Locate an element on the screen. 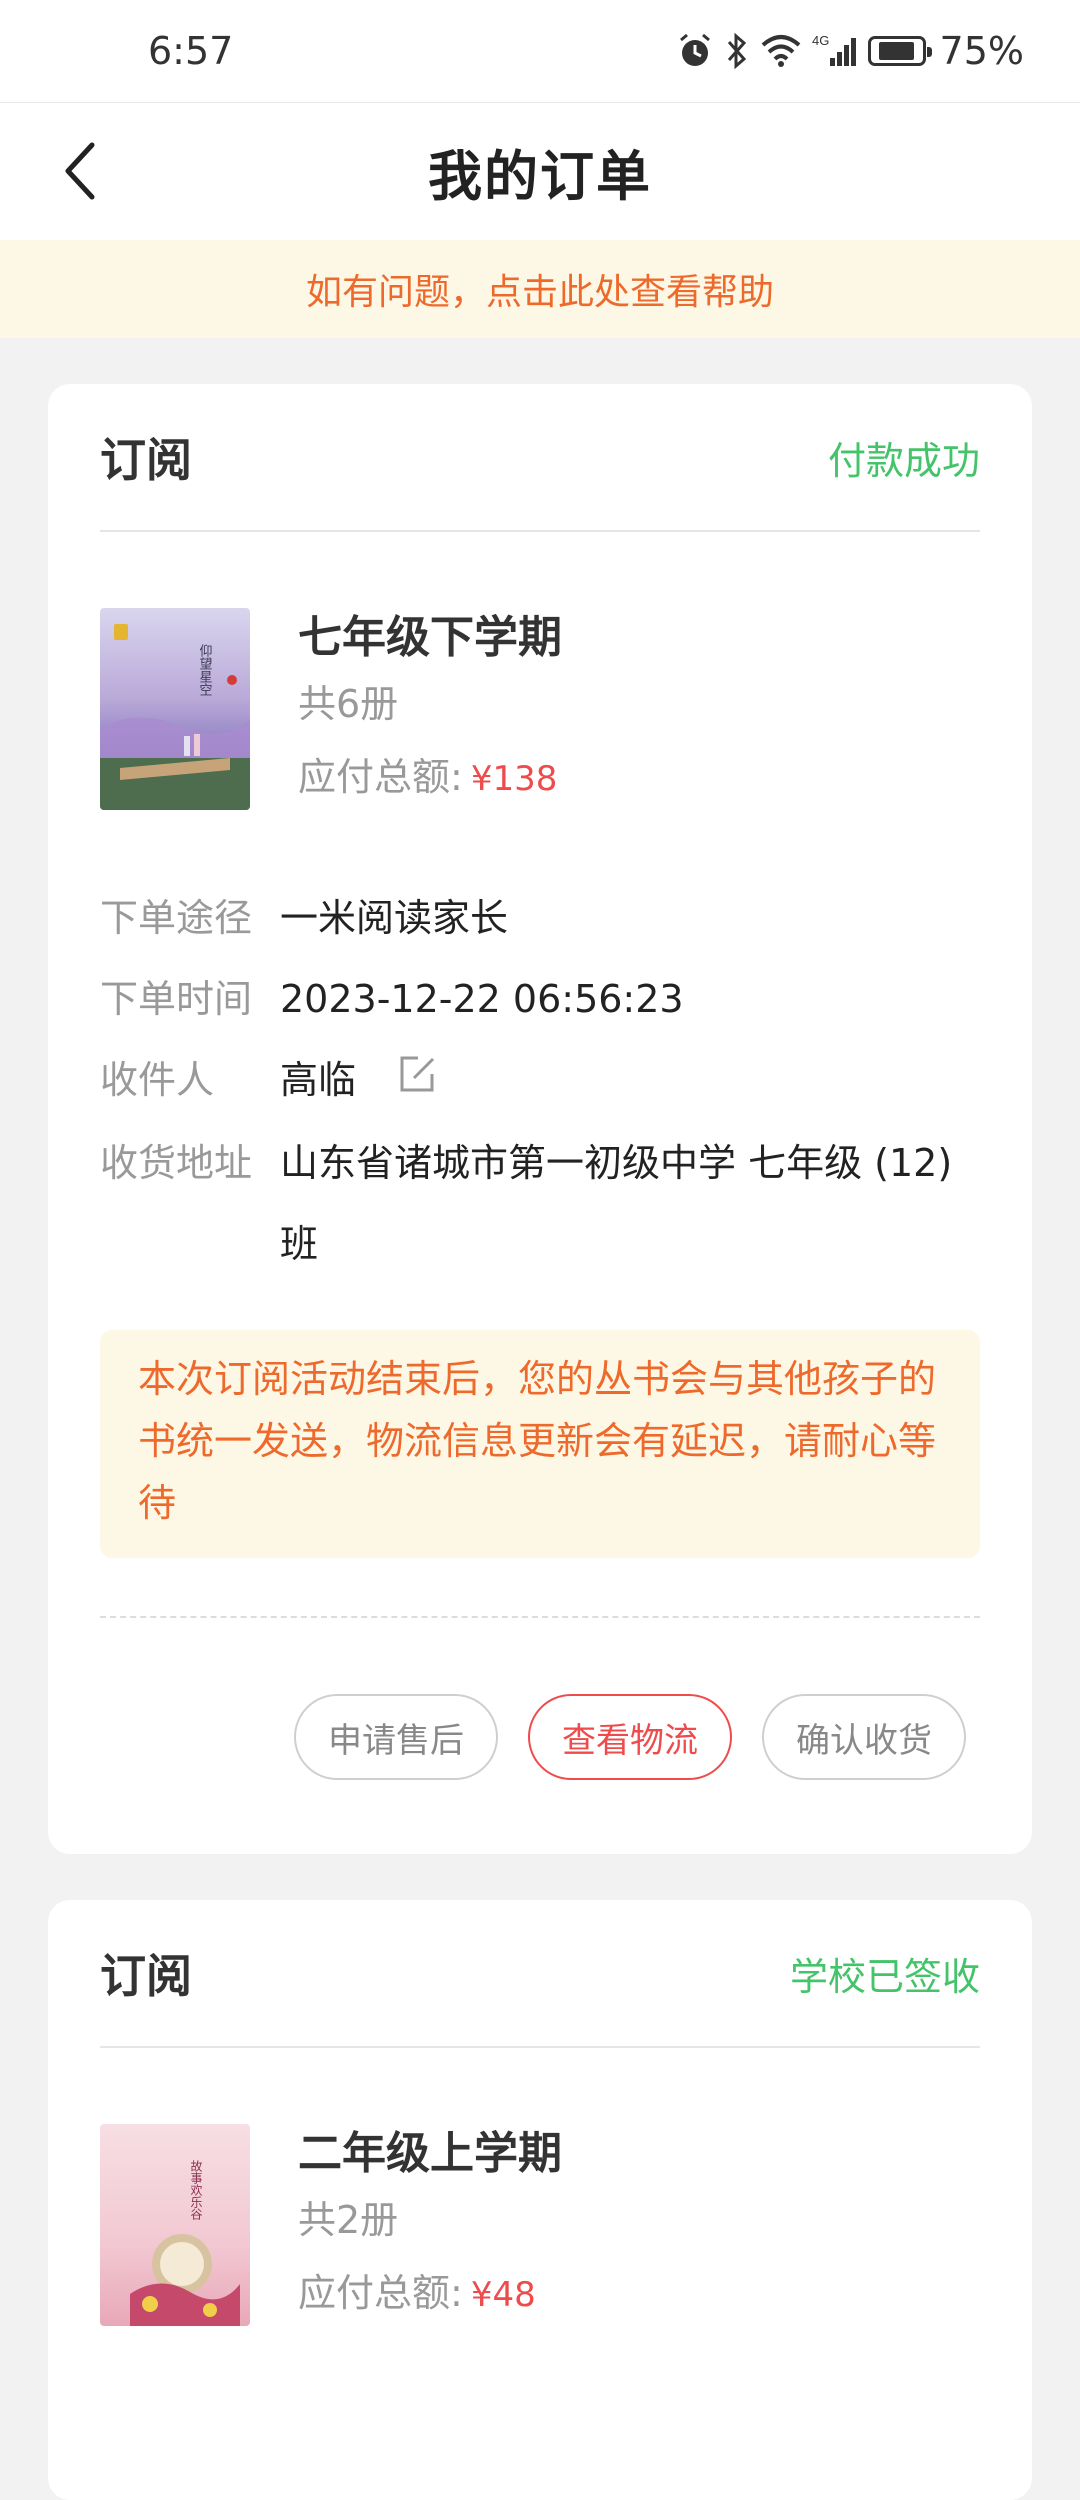 This screenshot has width=1080, height=2500. cover-title: 仰望星空 is located at coordinates (205, 670).